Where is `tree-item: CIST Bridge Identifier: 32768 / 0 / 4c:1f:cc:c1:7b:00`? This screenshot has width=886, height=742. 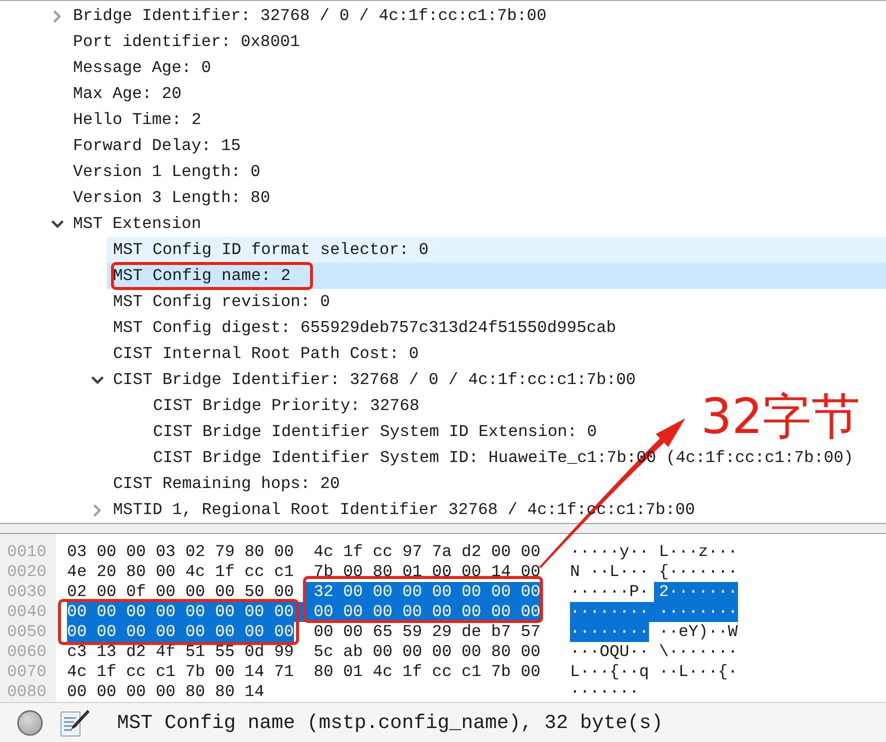 tree-item: CIST Bridge Identifier: 32768 / 0 / 4c:1f:cc:c1:7b:00 is located at coordinates (374, 380).